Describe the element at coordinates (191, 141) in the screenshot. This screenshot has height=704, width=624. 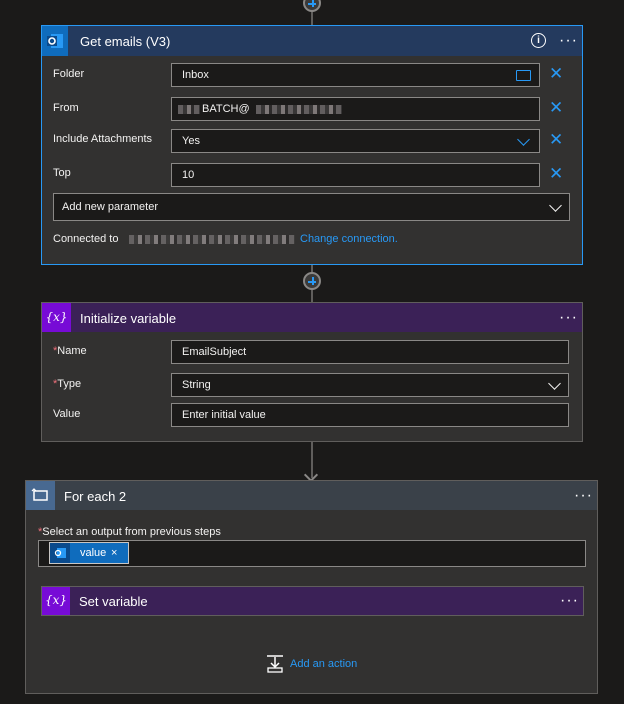
I see `include-attachments-value: Yes` at that location.